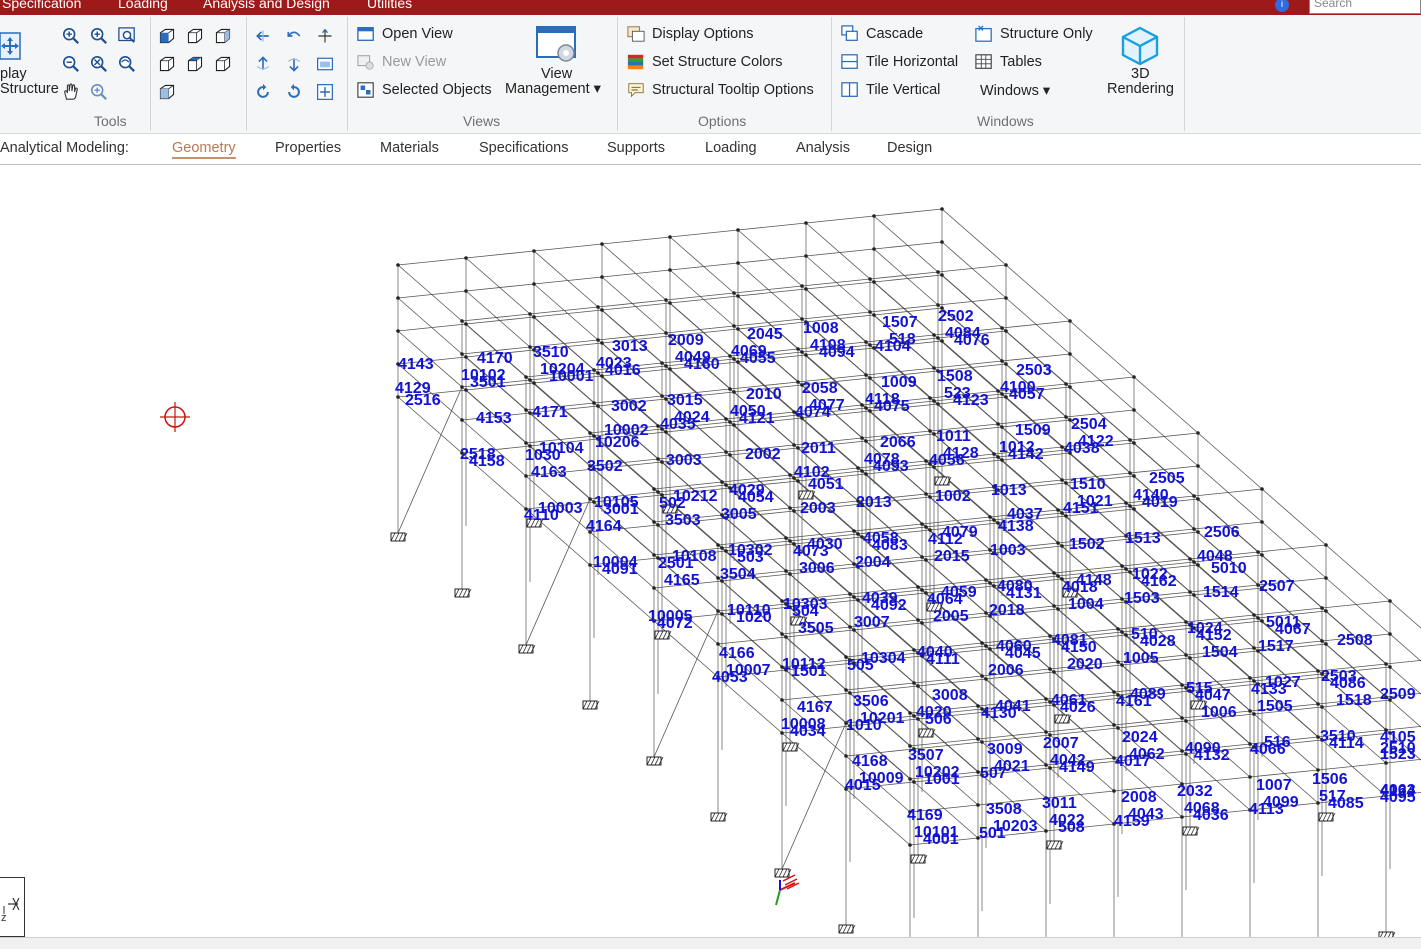 This screenshot has width=1421, height=949. I want to click on rotate-up-icon, so click(263, 64).